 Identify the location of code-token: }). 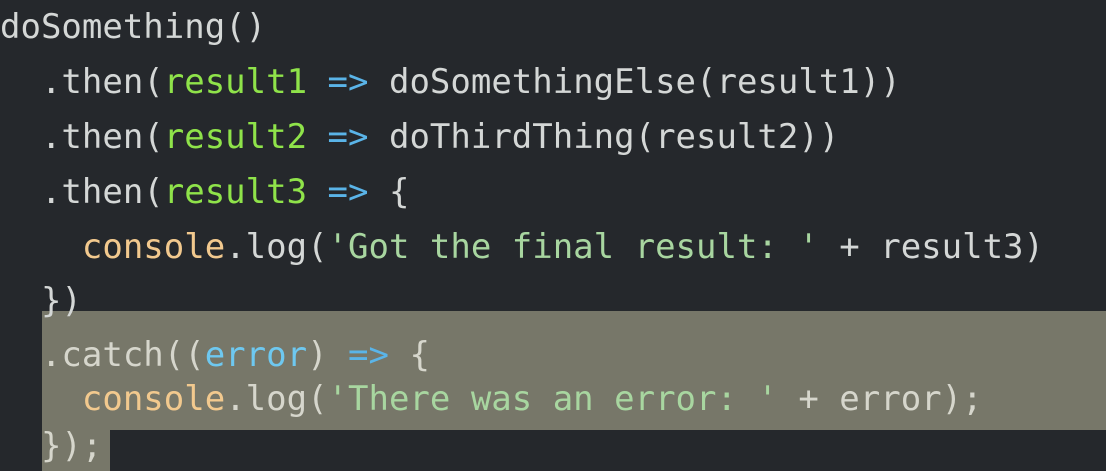
(41, 301).